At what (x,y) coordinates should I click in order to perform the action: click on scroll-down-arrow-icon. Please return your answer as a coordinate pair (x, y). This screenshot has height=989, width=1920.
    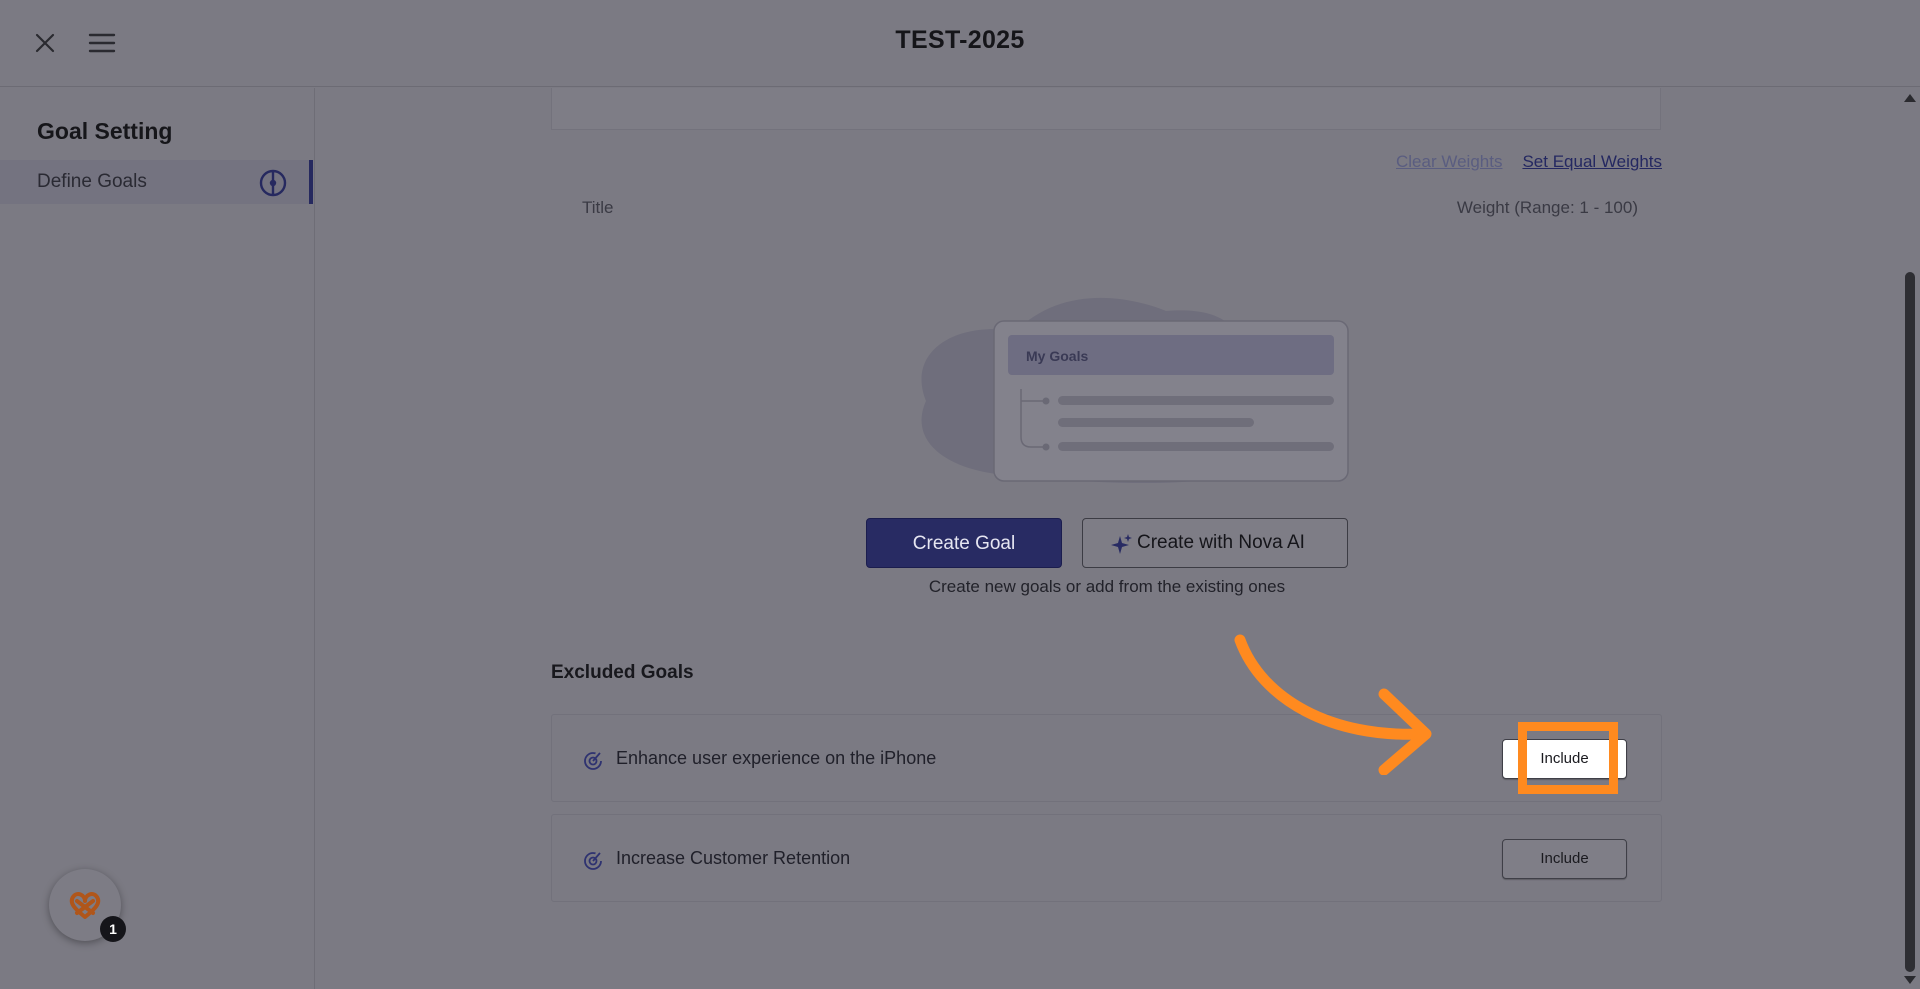
    Looking at the image, I should click on (1910, 980).